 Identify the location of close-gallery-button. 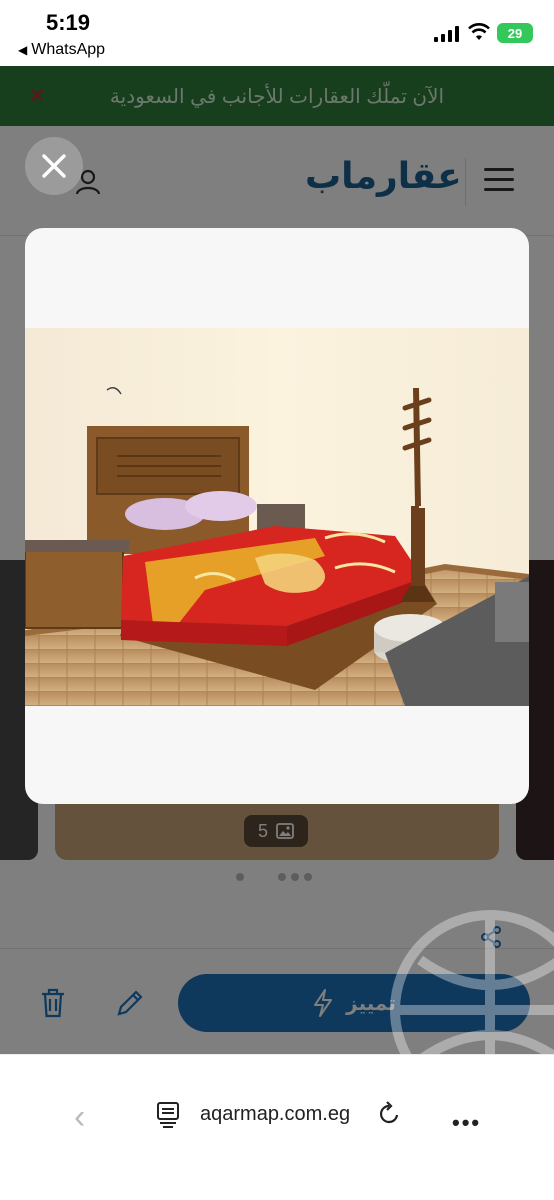
(54, 166).